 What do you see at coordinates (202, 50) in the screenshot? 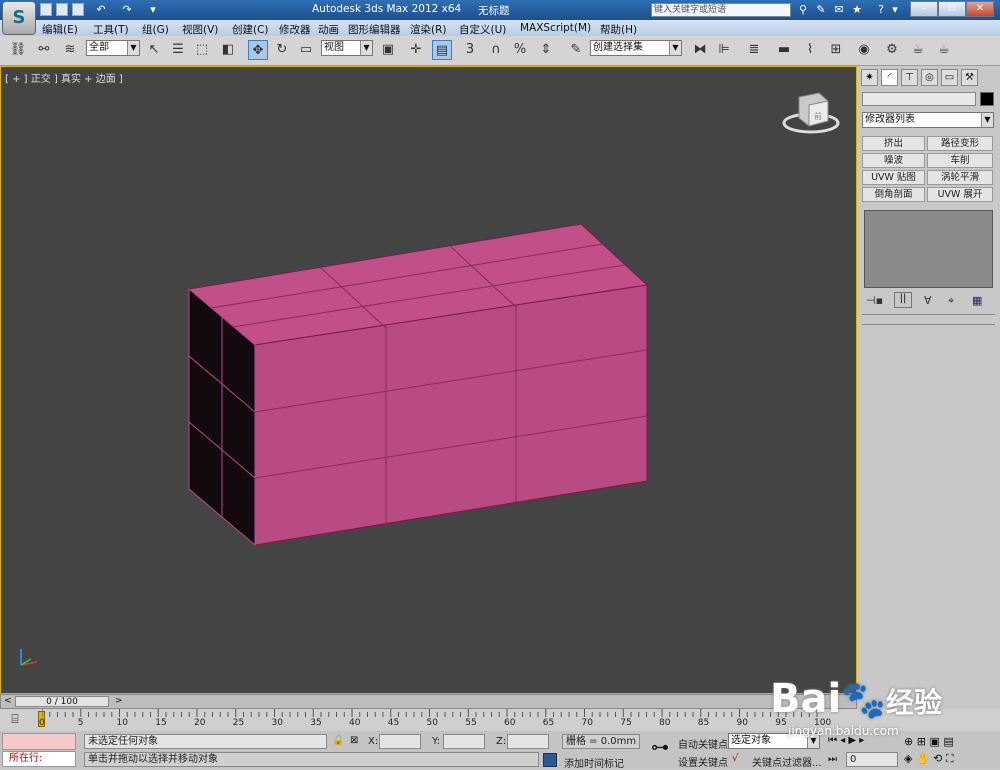
I see `rectangular-selection-icon: ⬚` at bounding box center [202, 50].